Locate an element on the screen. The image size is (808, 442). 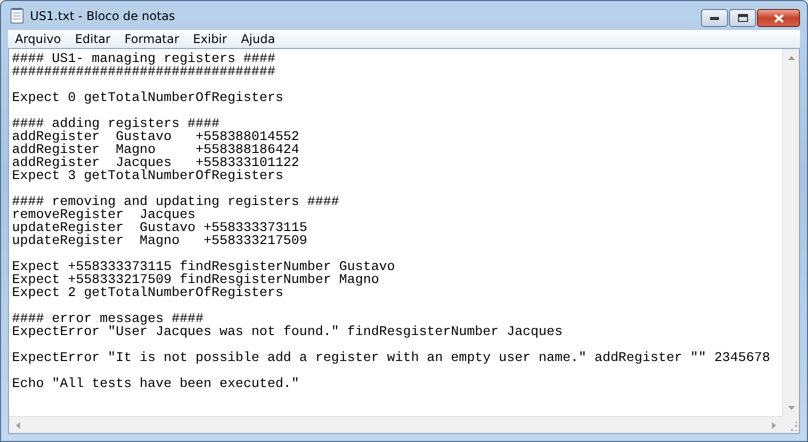
text-line: addRegister Magno +558388186424 is located at coordinates (156, 149).